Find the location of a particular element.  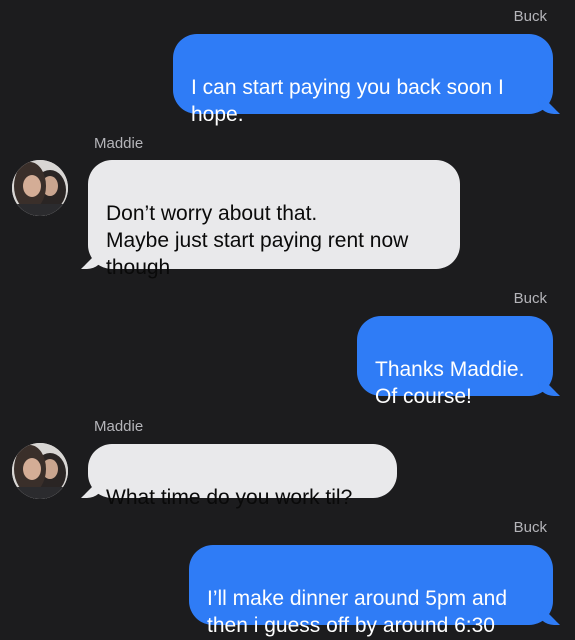

message-bubble-outgoing: I can start paying you back soon I hope. is located at coordinates (370, 80).